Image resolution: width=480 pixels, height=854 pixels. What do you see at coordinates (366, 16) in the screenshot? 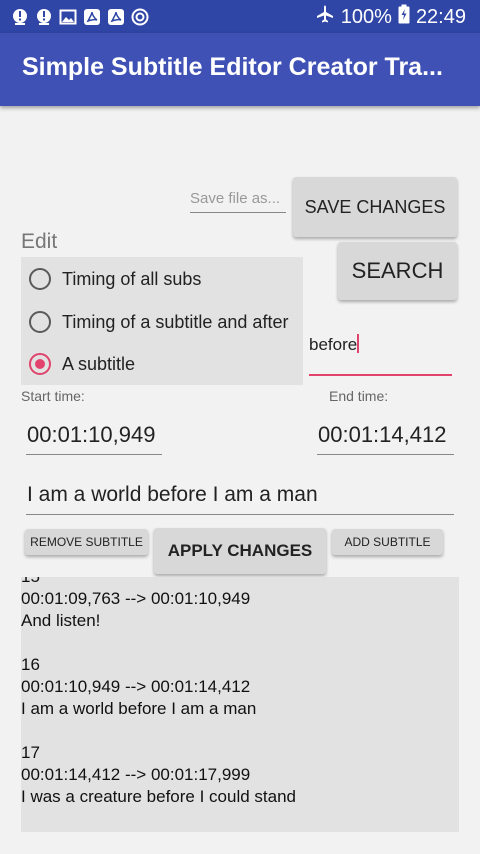
I see `battery-percent: 100%` at bounding box center [366, 16].